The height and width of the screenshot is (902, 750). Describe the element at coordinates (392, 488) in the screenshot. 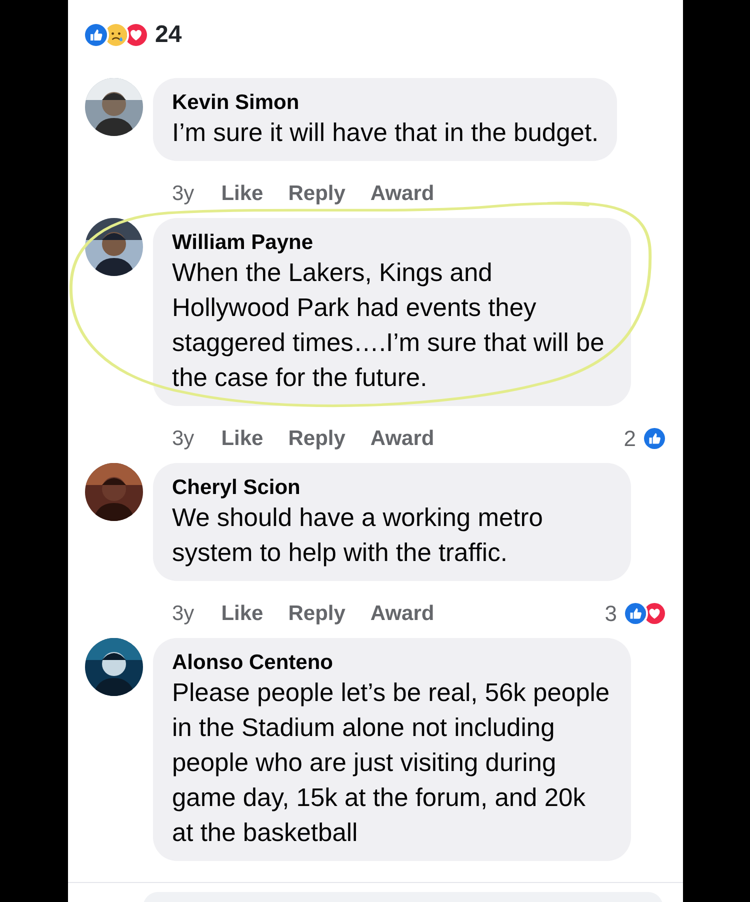

I see `author-name: Cheryl Scion` at that location.